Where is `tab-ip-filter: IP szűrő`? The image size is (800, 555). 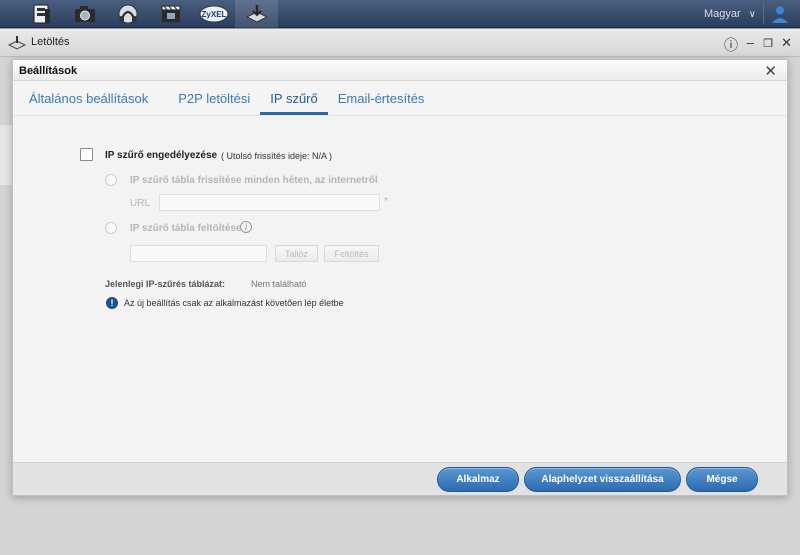
tab-ip-filter: IP szűrő is located at coordinates (294, 98).